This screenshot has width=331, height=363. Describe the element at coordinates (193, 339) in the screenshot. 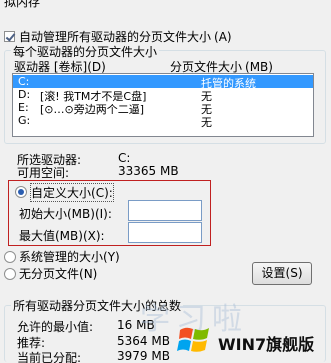

I see `windows-flag-icon` at that location.